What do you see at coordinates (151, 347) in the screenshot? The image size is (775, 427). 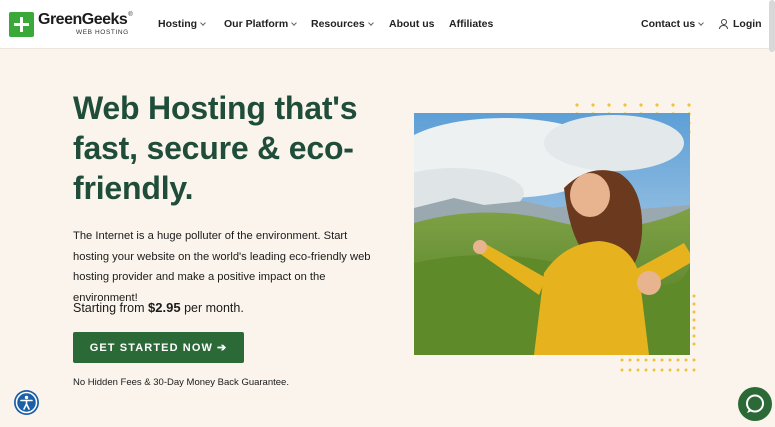 I see `get-started-label: GET STARTED NOW` at bounding box center [151, 347].